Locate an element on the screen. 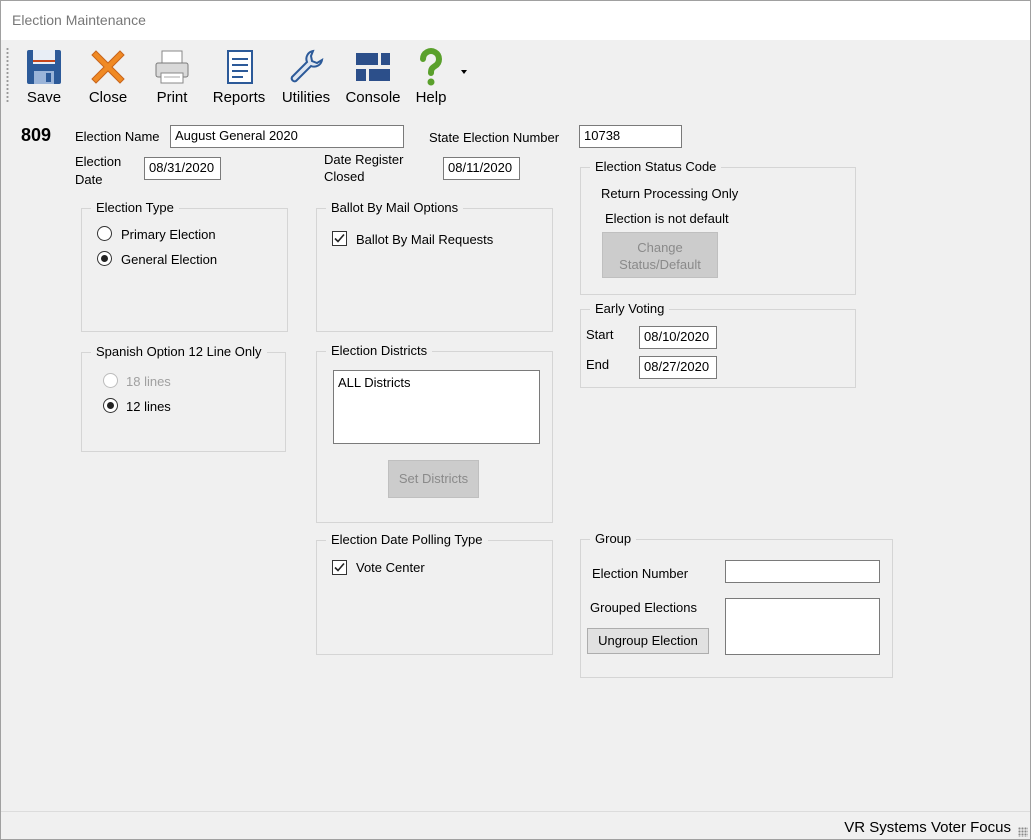  districts-list: ALL Districts is located at coordinates (436, 407).